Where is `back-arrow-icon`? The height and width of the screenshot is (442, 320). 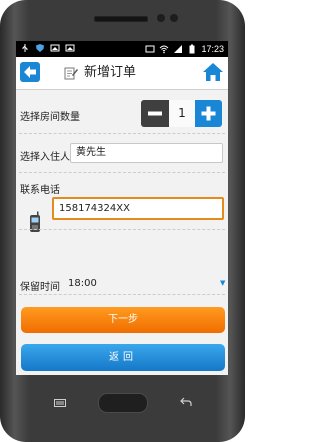 back-arrow-icon is located at coordinates (30, 72).